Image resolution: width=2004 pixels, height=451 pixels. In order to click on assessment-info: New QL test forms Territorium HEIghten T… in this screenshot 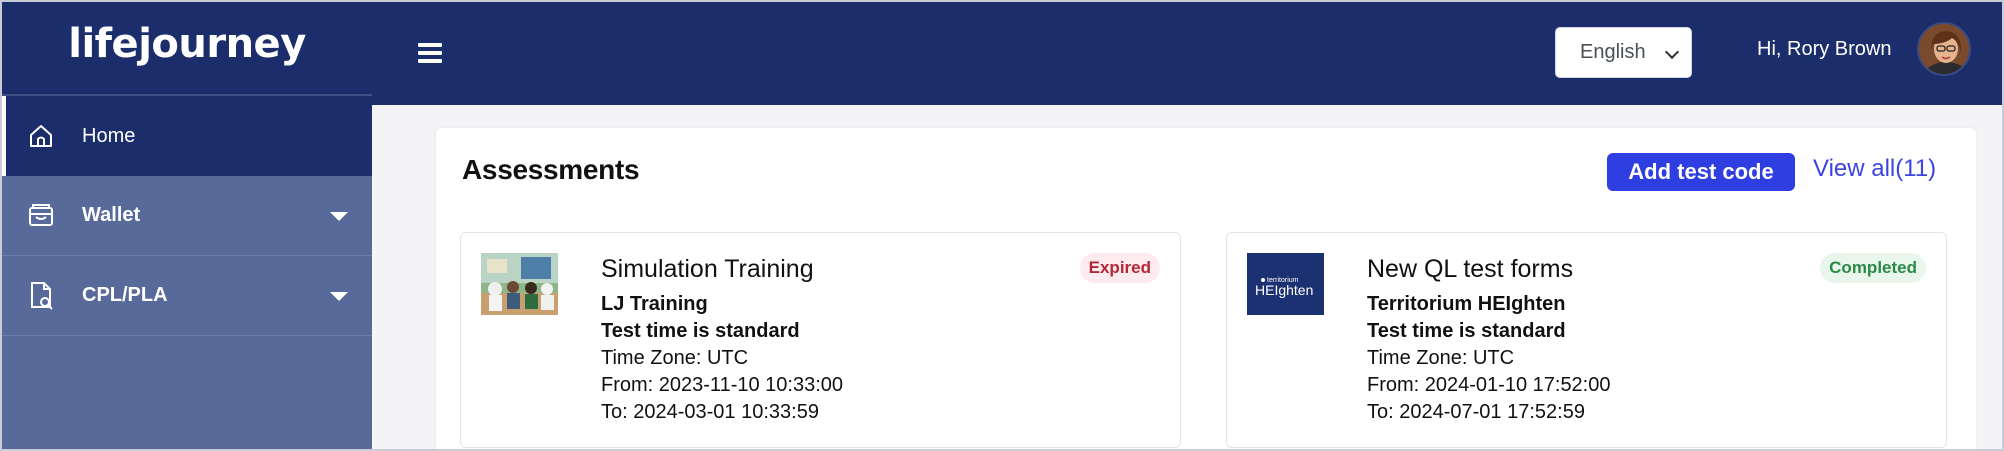, I will do `click(1489, 341)`.